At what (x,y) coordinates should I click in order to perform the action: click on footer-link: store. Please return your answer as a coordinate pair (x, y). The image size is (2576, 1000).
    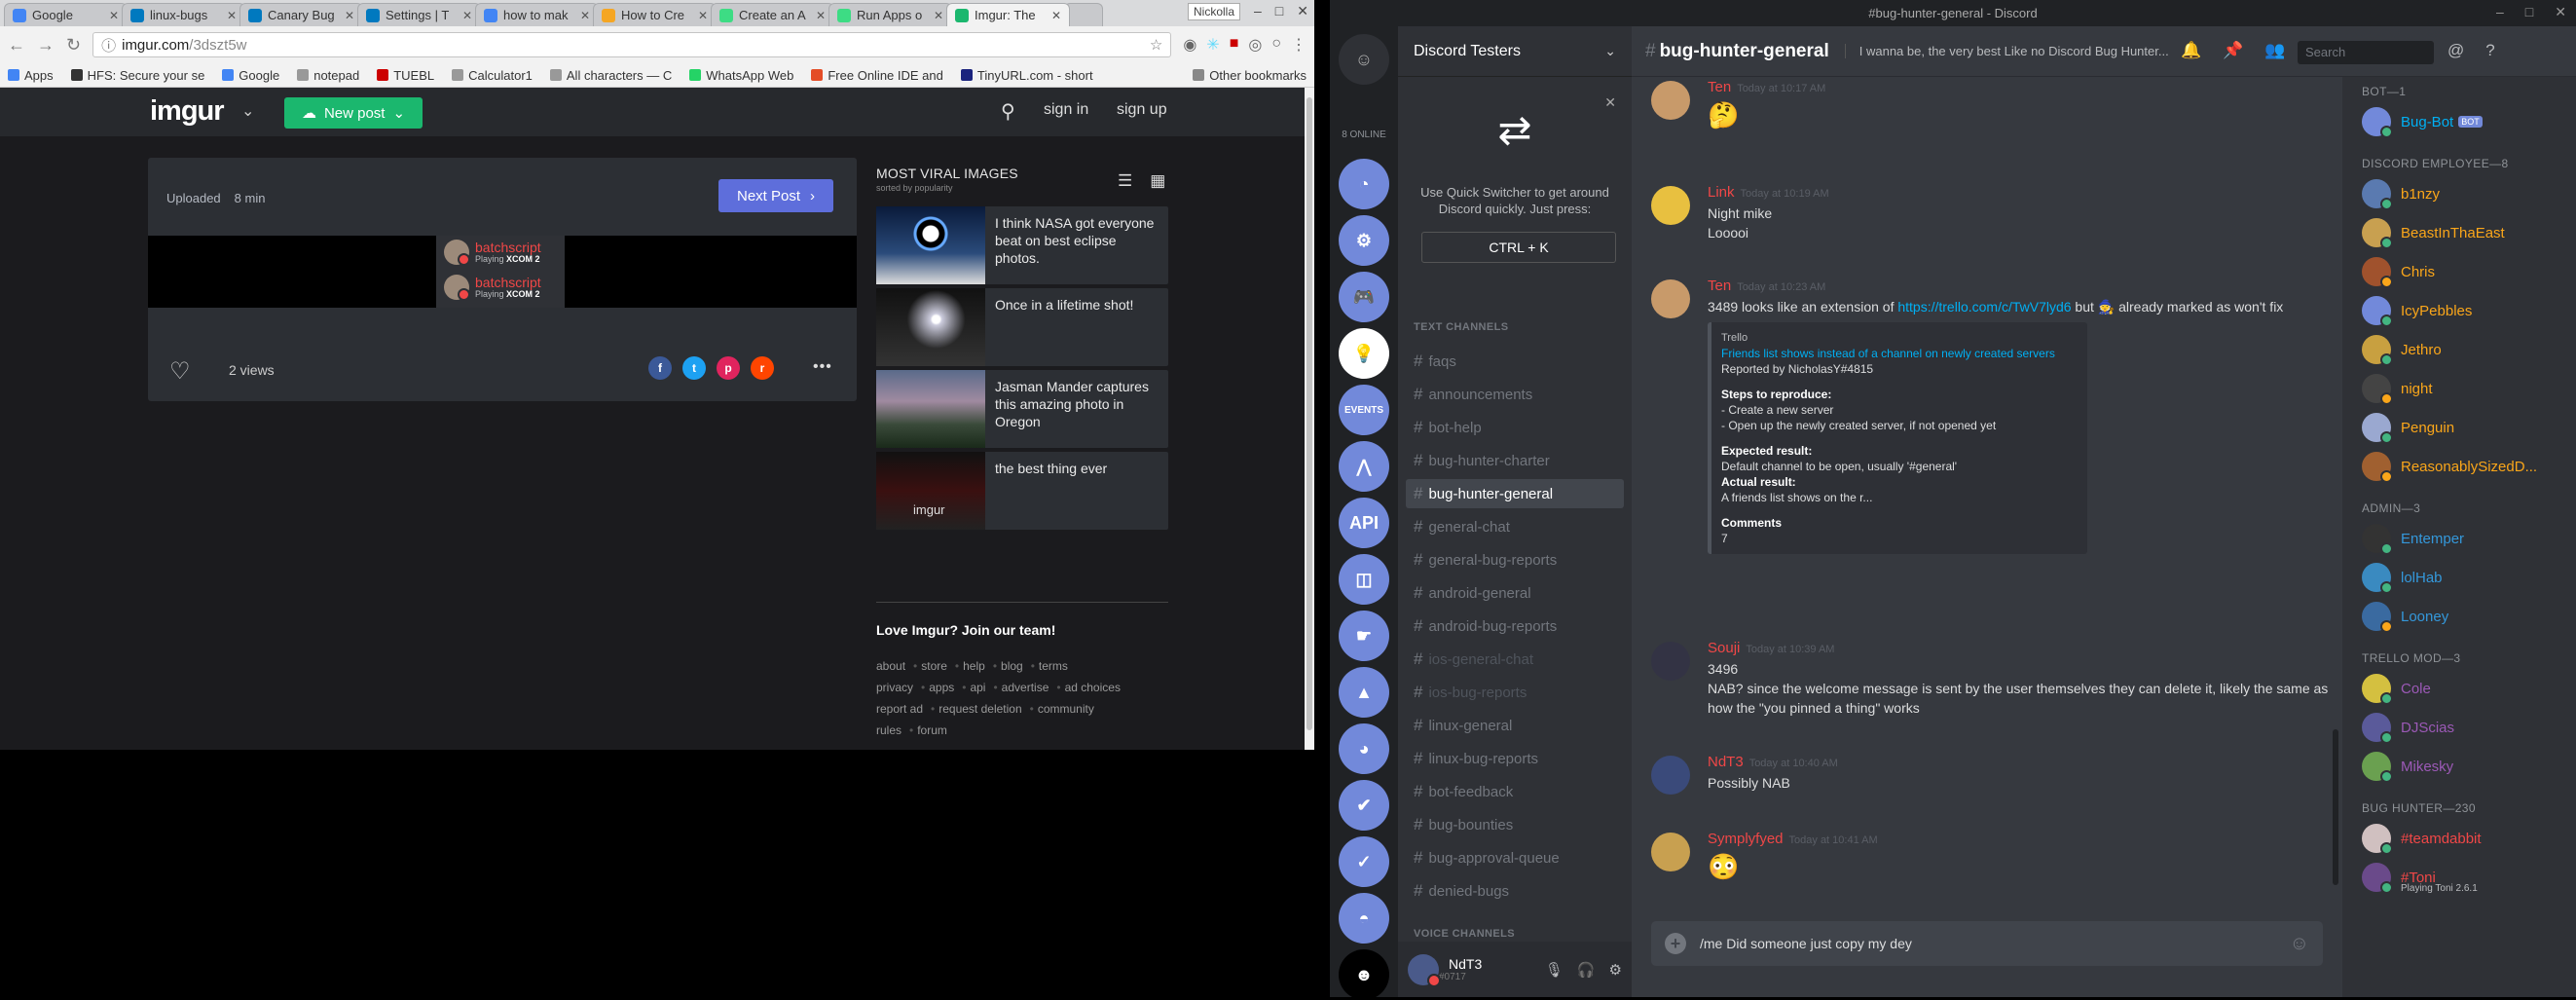
    Looking at the image, I should click on (934, 666).